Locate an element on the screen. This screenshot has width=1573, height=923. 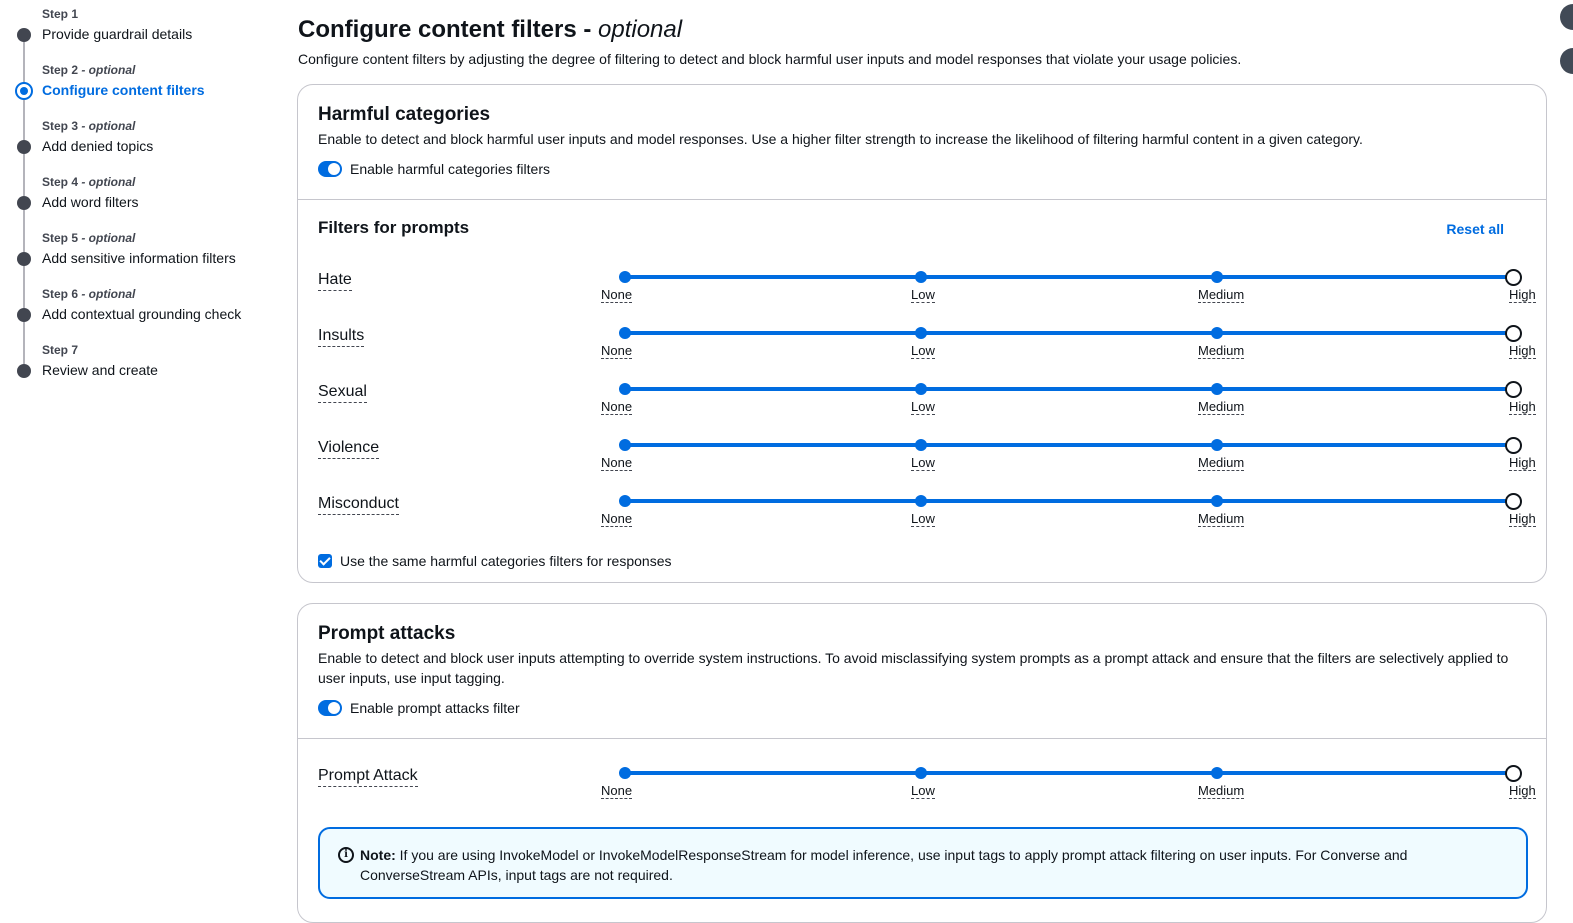
step-title: Add contextual grounding check is located at coordinates (141, 314).